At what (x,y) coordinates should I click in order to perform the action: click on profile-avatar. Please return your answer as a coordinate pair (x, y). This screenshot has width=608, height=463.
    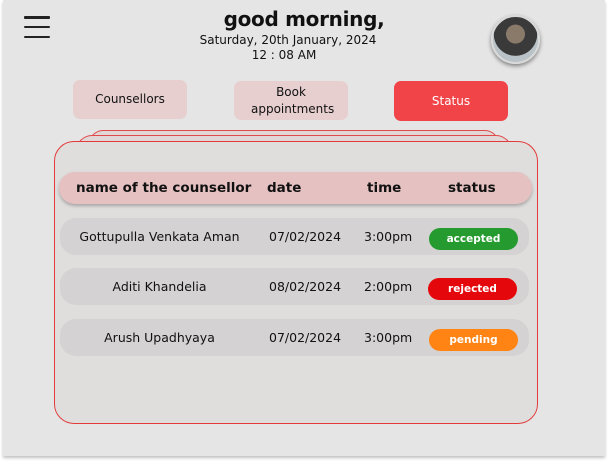
    Looking at the image, I should click on (515, 39).